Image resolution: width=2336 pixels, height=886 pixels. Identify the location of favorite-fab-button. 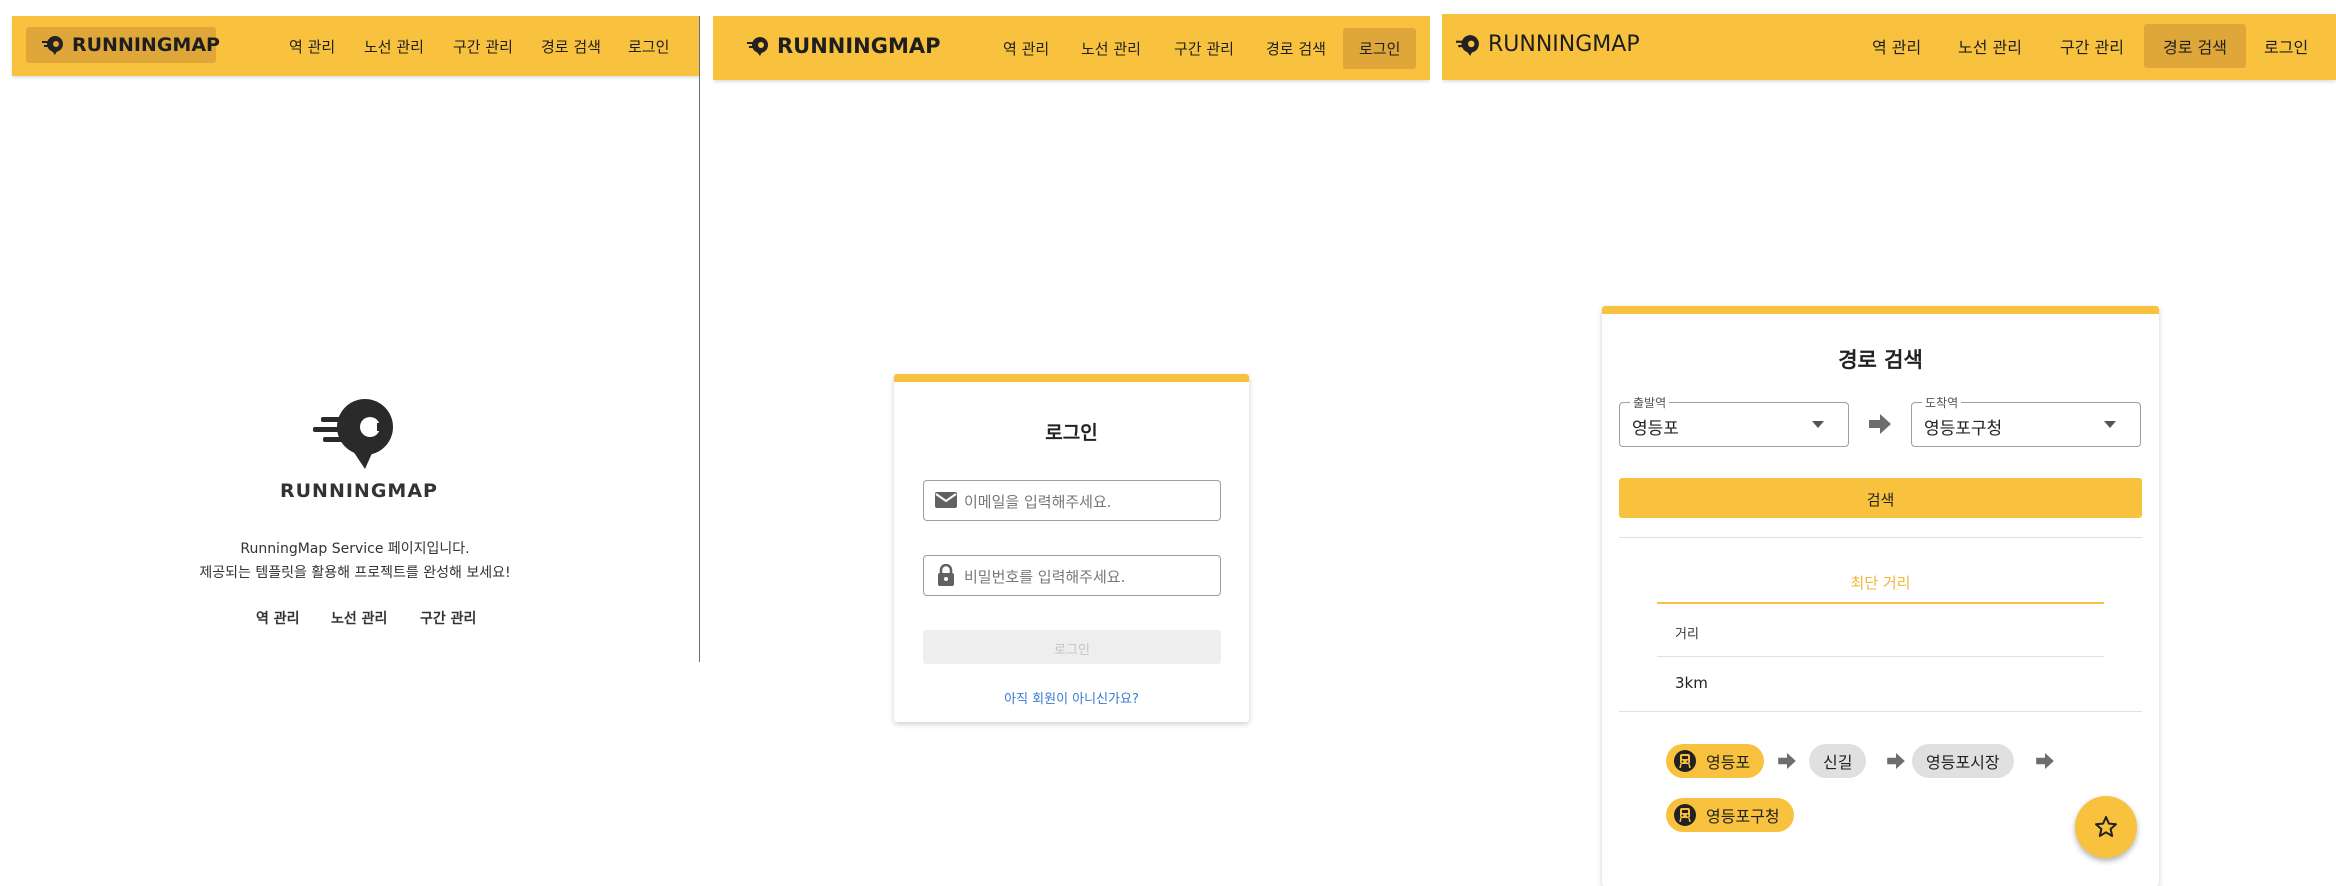
(2106, 827).